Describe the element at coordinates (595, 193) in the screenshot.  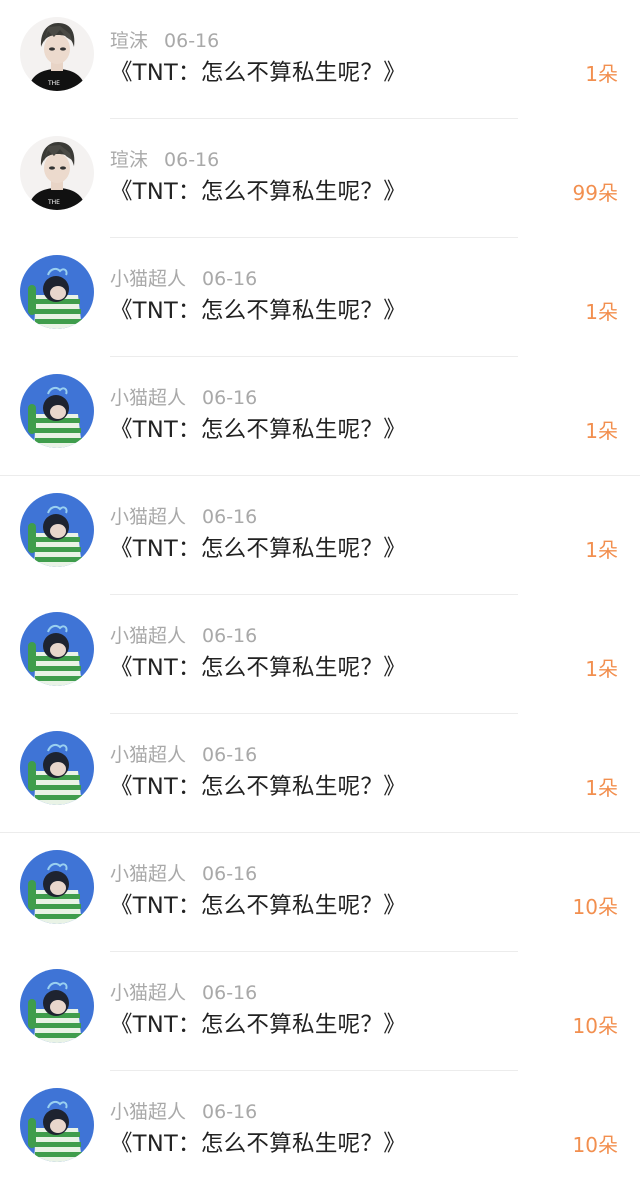
I see `flower-count: 99朵` at that location.